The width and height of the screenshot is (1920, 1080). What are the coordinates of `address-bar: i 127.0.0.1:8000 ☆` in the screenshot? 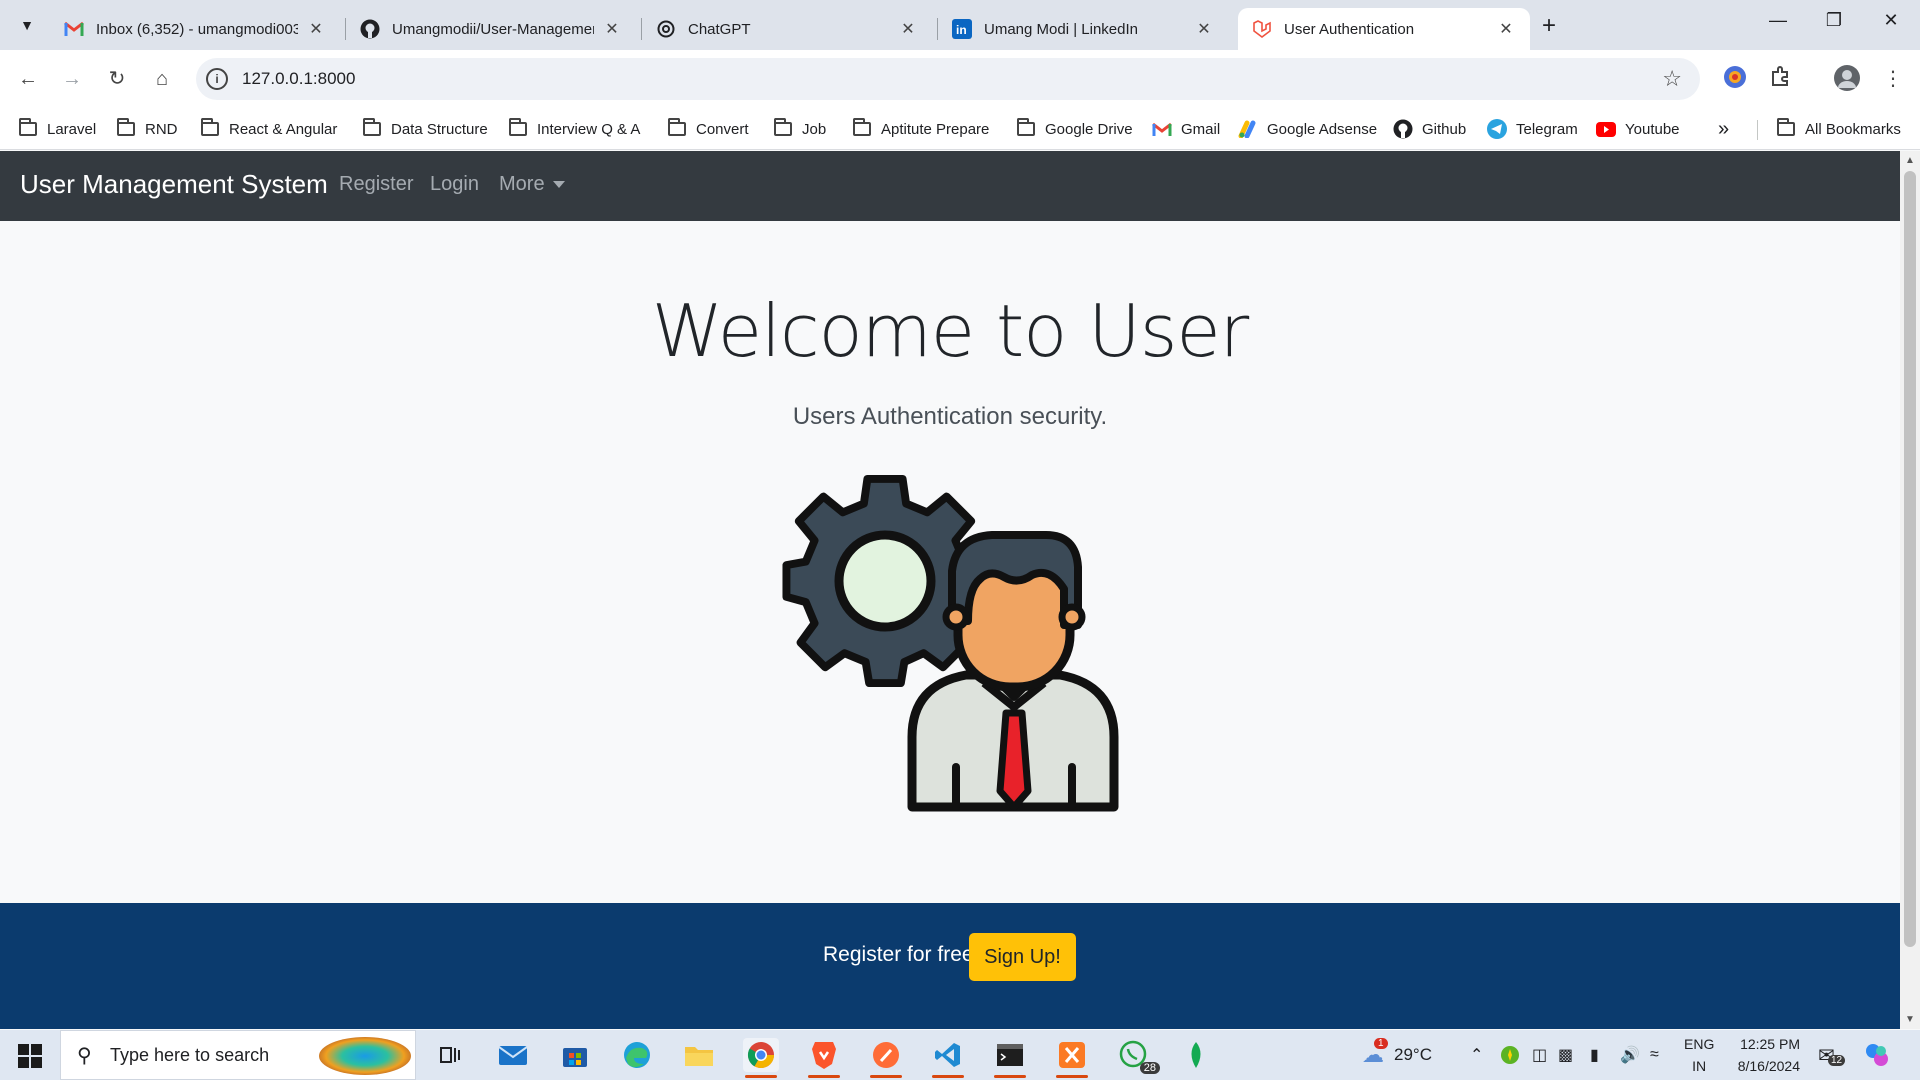 It's located at (948, 79).